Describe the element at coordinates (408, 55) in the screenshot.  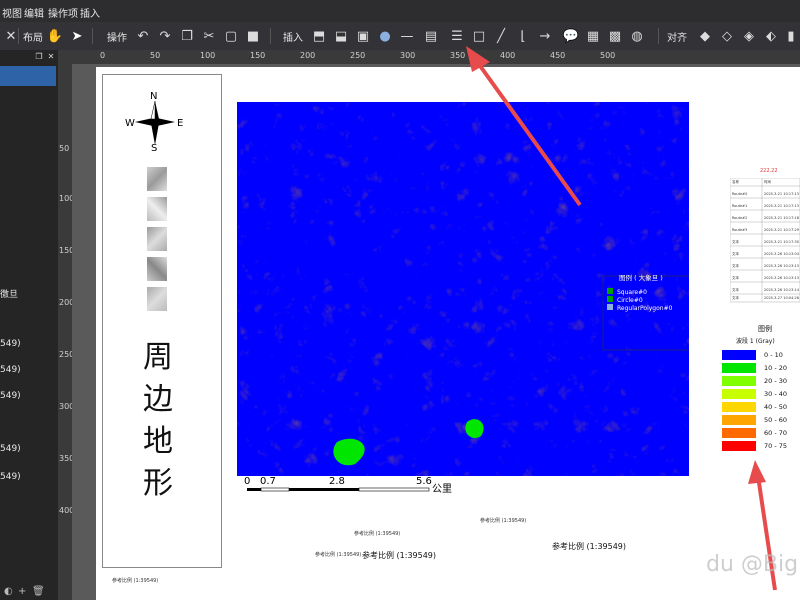
I see `ruler-tick: 300` at that location.